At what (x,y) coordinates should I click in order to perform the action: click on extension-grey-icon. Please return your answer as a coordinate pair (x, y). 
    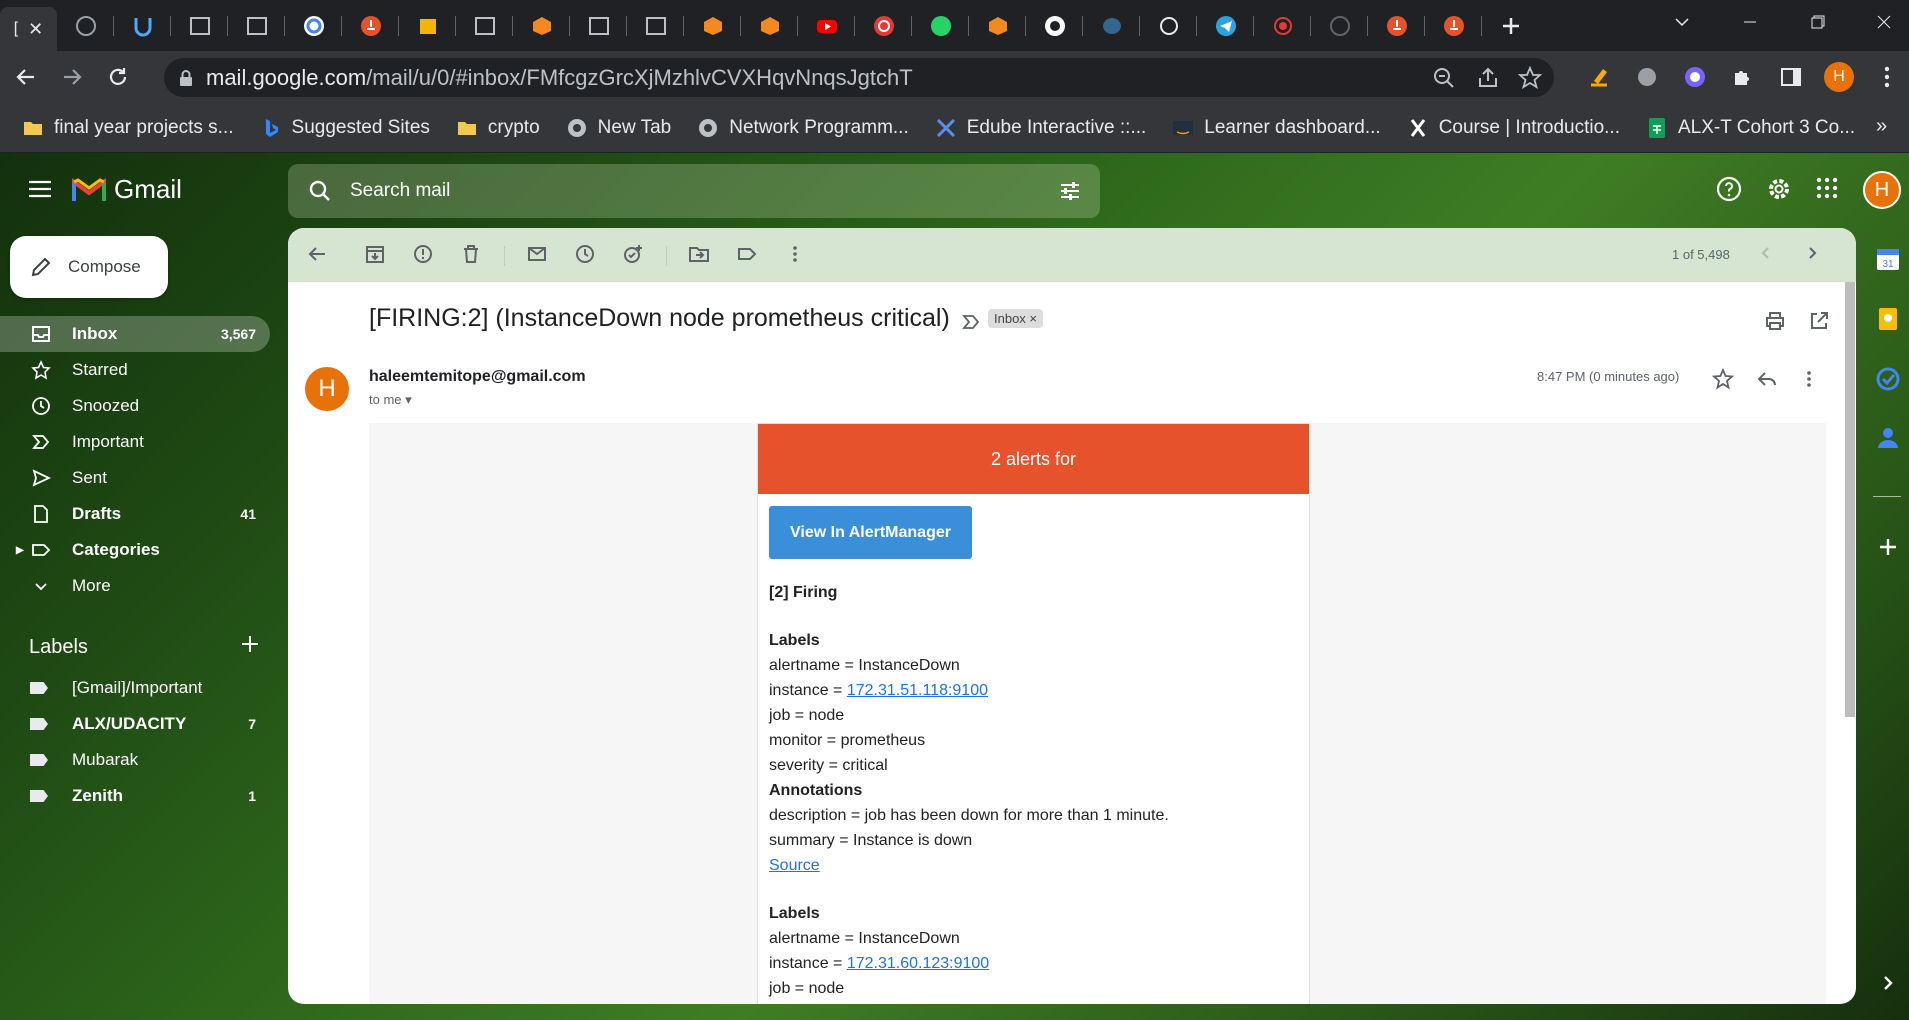
    Looking at the image, I should click on (1647, 77).